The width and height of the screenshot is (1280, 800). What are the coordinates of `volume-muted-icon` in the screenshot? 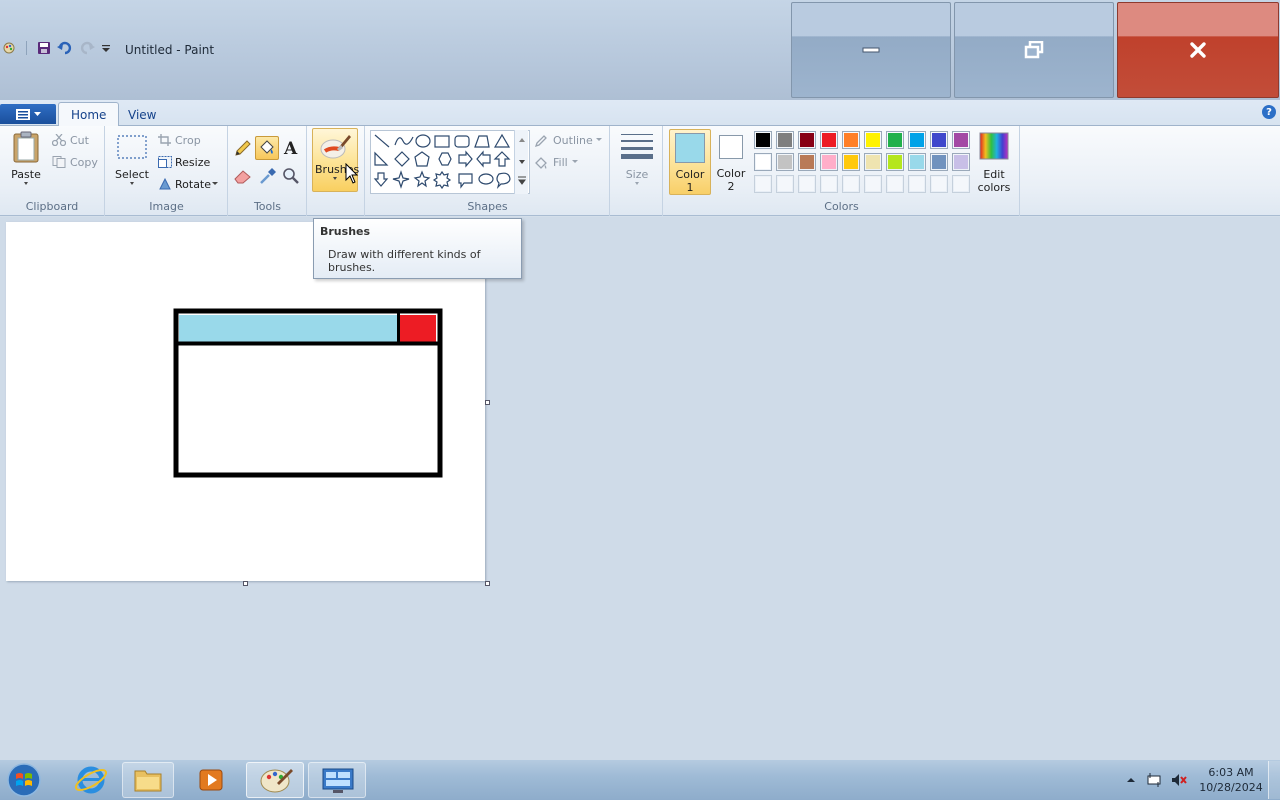 It's located at (1179, 780).